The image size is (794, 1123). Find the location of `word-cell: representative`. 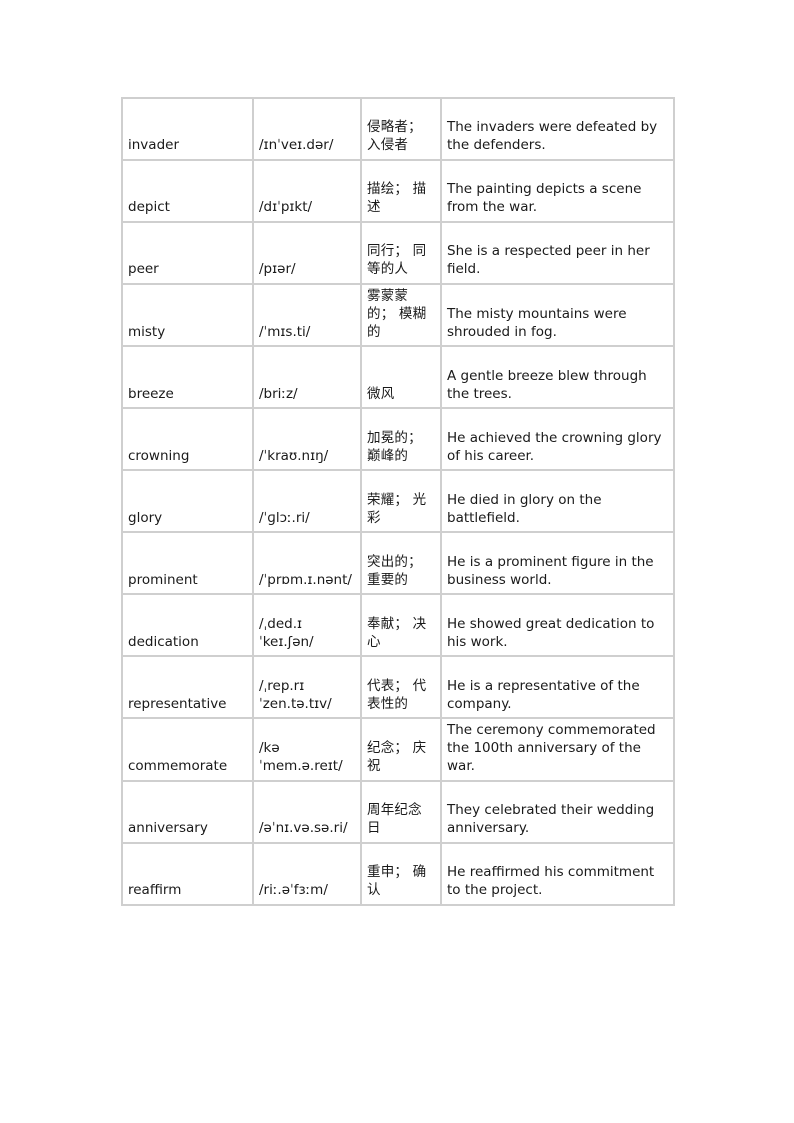

word-cell: representative is located at coordinates (187, 687).